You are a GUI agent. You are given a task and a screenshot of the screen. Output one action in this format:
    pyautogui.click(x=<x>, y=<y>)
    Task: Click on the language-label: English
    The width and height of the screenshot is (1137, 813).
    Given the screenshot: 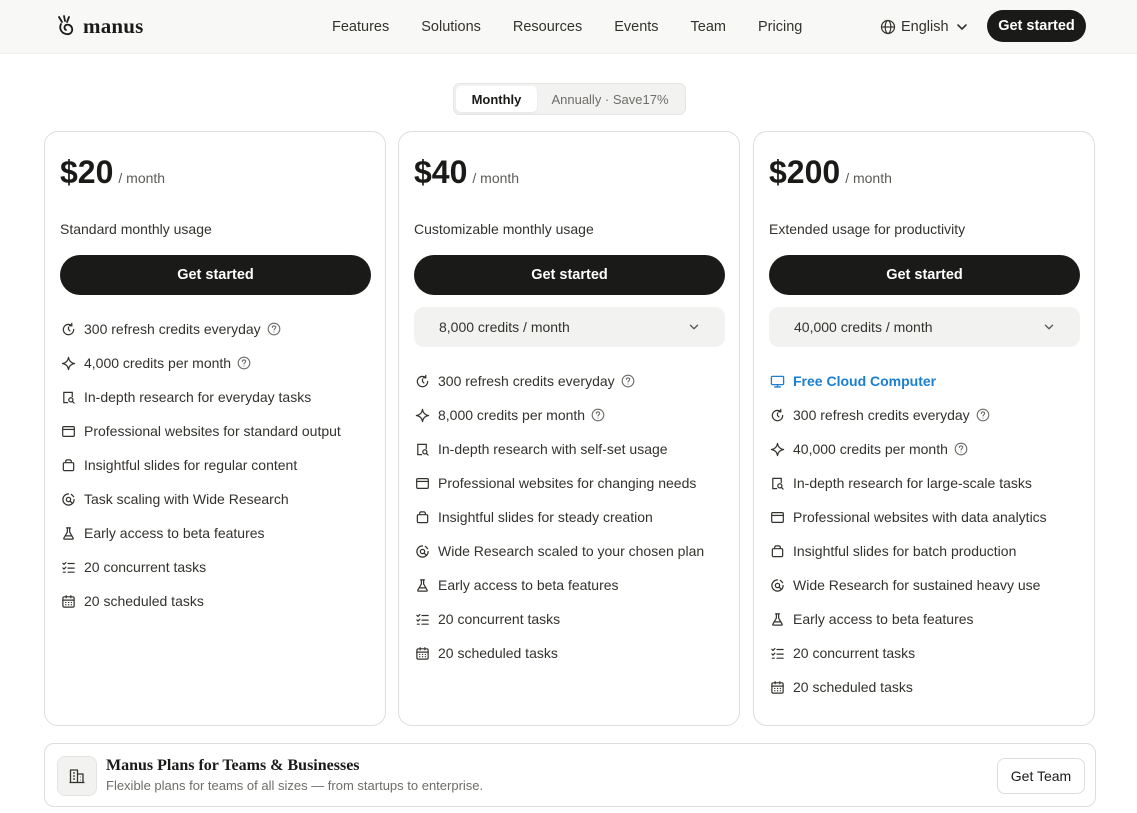 What is the action you would take?
    pyautogui.click(x=925, y=27)
    